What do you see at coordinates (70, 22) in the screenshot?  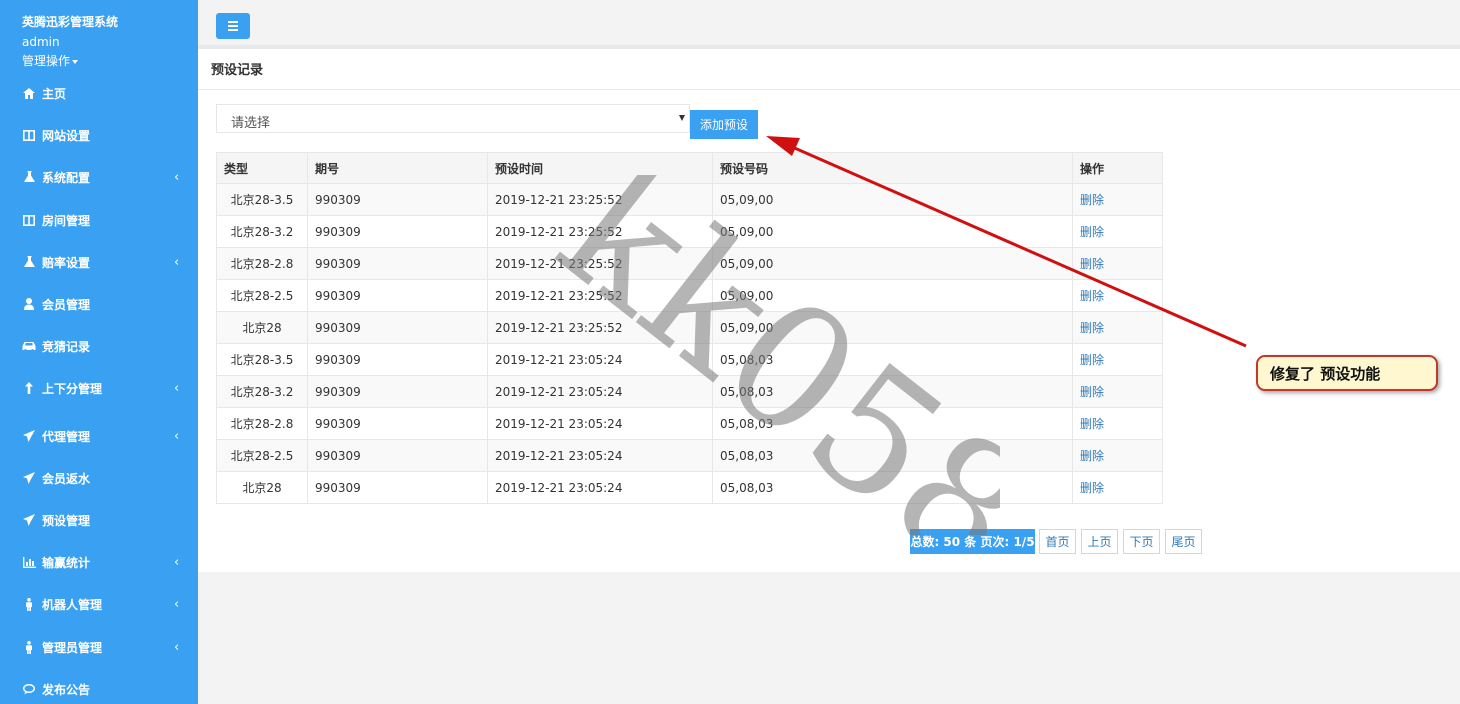 I see `brand-title: 英腾迅彩管理系统` at bounding box center [70, 22].